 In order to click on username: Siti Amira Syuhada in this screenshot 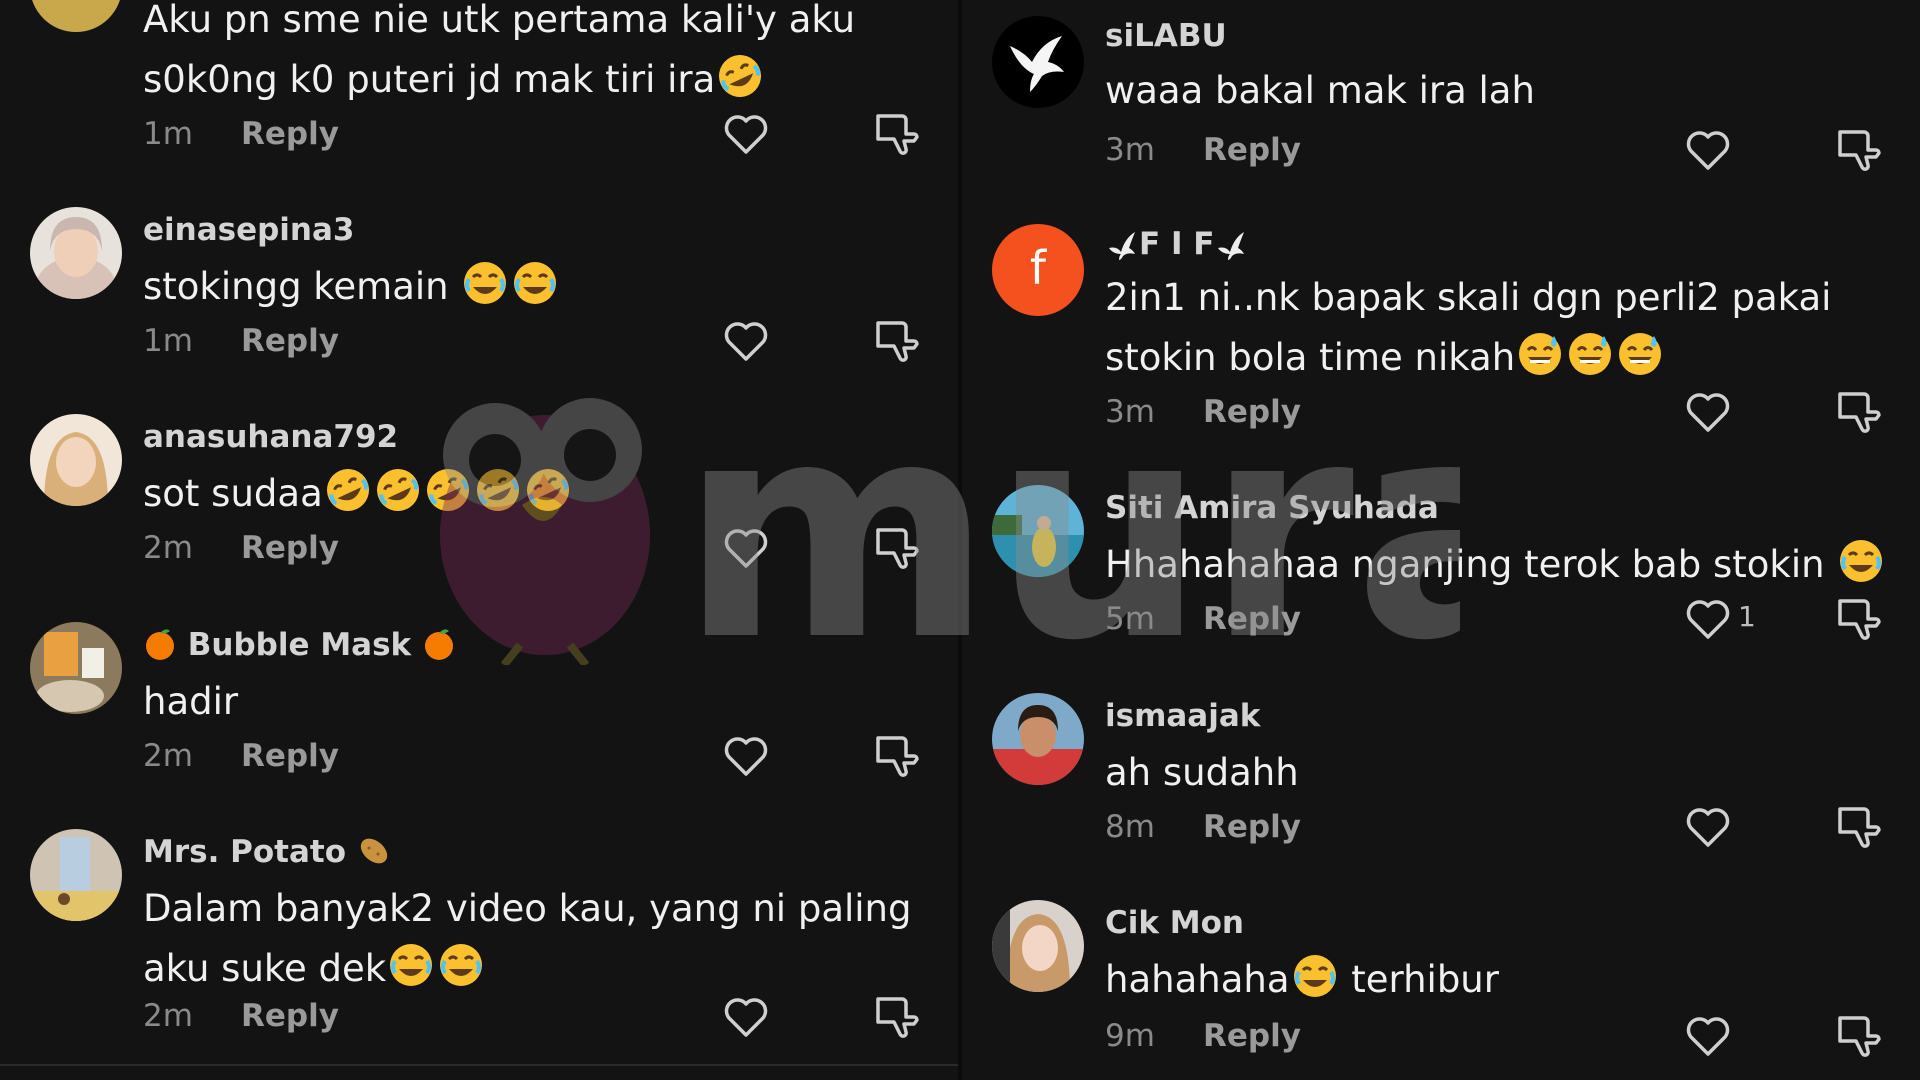, I will do `click(1272, 508)`.